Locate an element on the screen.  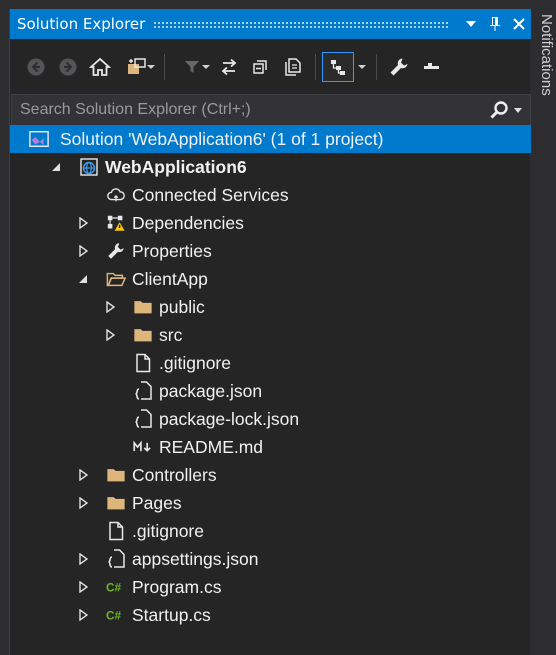
window-position-dropdown-button is located at coordinates (471, 24).